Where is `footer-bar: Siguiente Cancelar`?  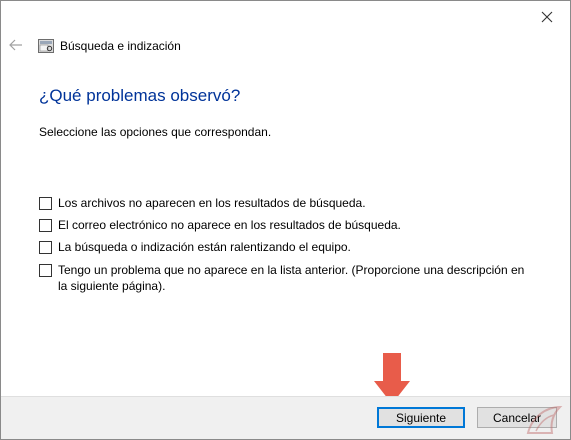 footer-bar: Siguiente Cancelar is located at coordinates (285, 417).